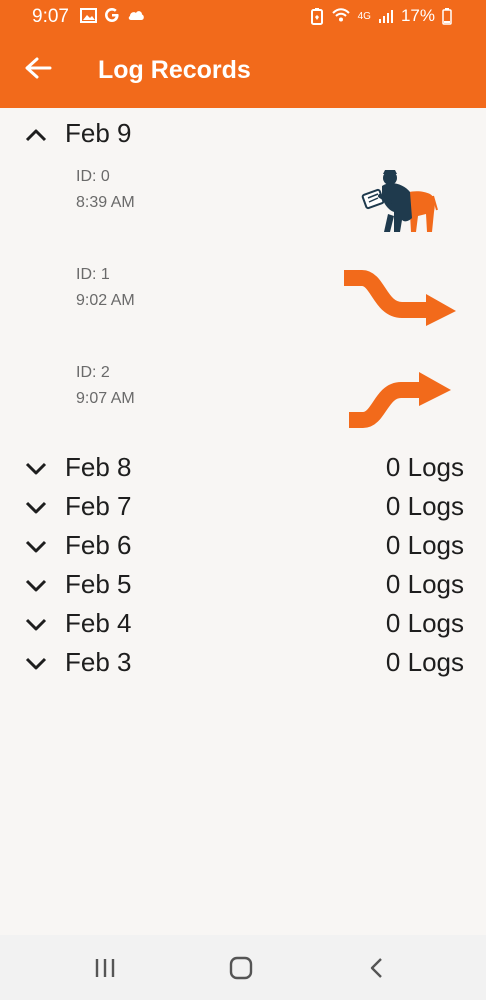  What do you see at coordinates (400, 298) in the screenshot?
I see `curved-arrow-right-down-icon` at bounding box center [400, 298].